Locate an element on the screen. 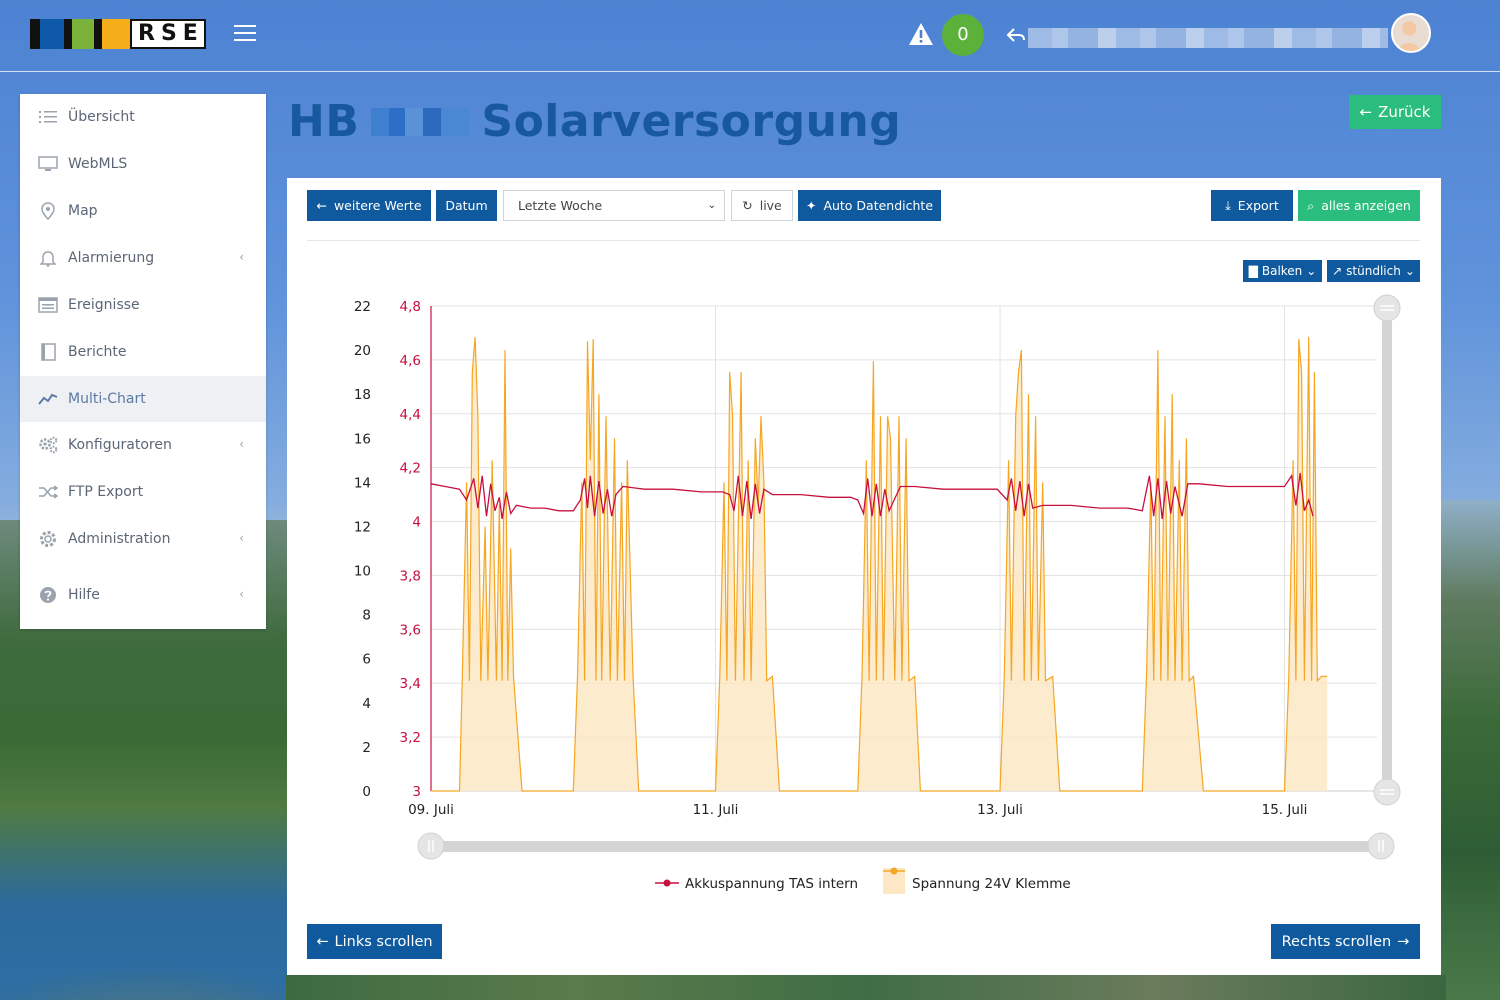 Image resolution: width=1500 pixels, height=1000 pixels. logo-text: RSE is located at coordinates (168, 34).